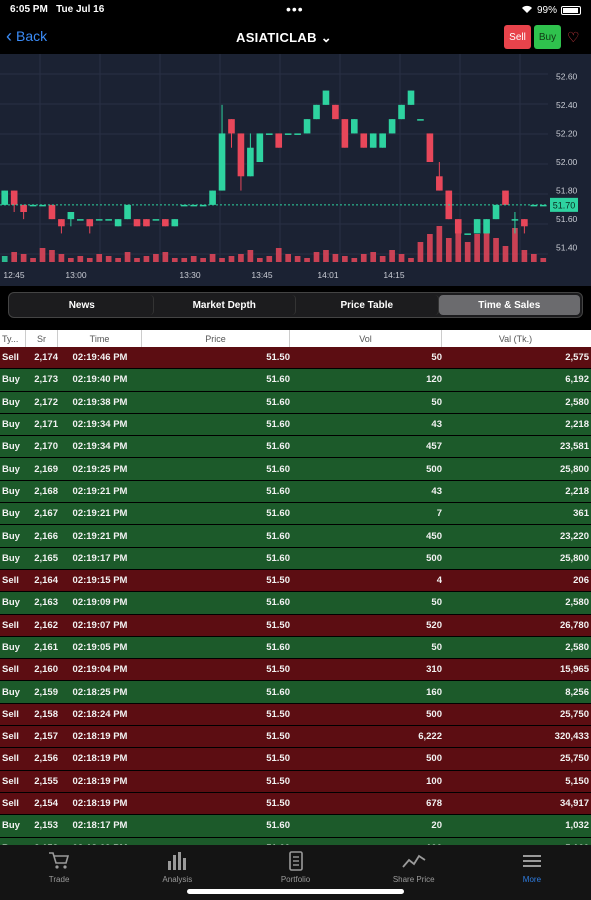 This screenshot has width=591, height=900. Describe the element at coordinates (100, 402) in the screenshot. I see `cell-time: 02:19:38 PM` at that location.